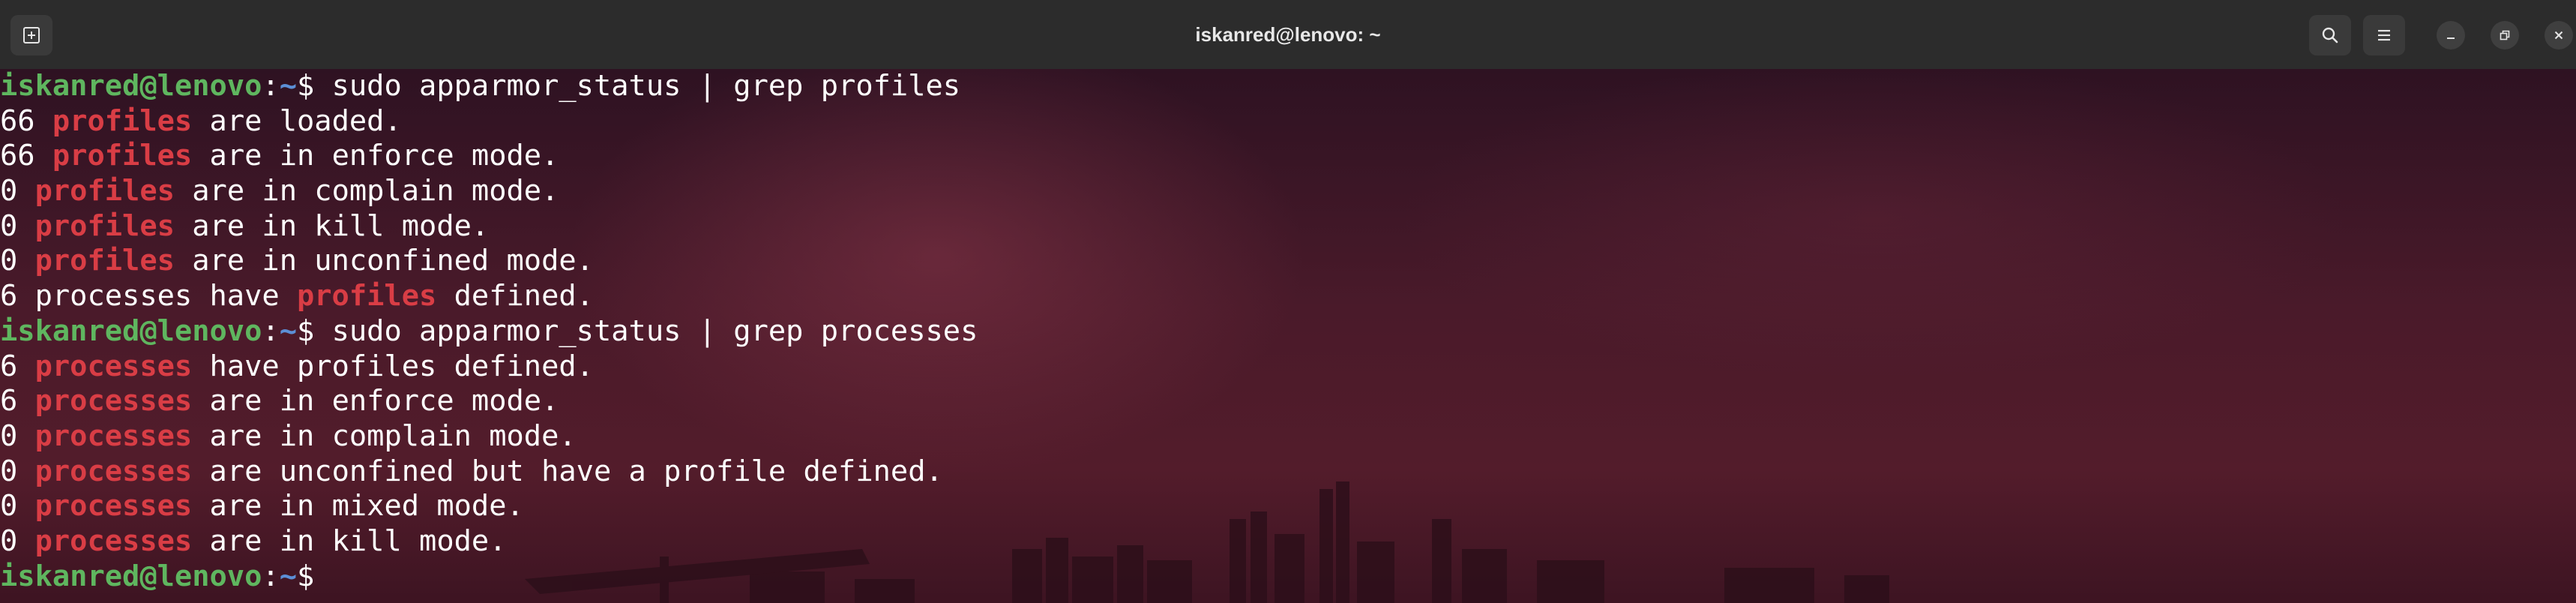  I want to click on search-button, so click(2330, 35).